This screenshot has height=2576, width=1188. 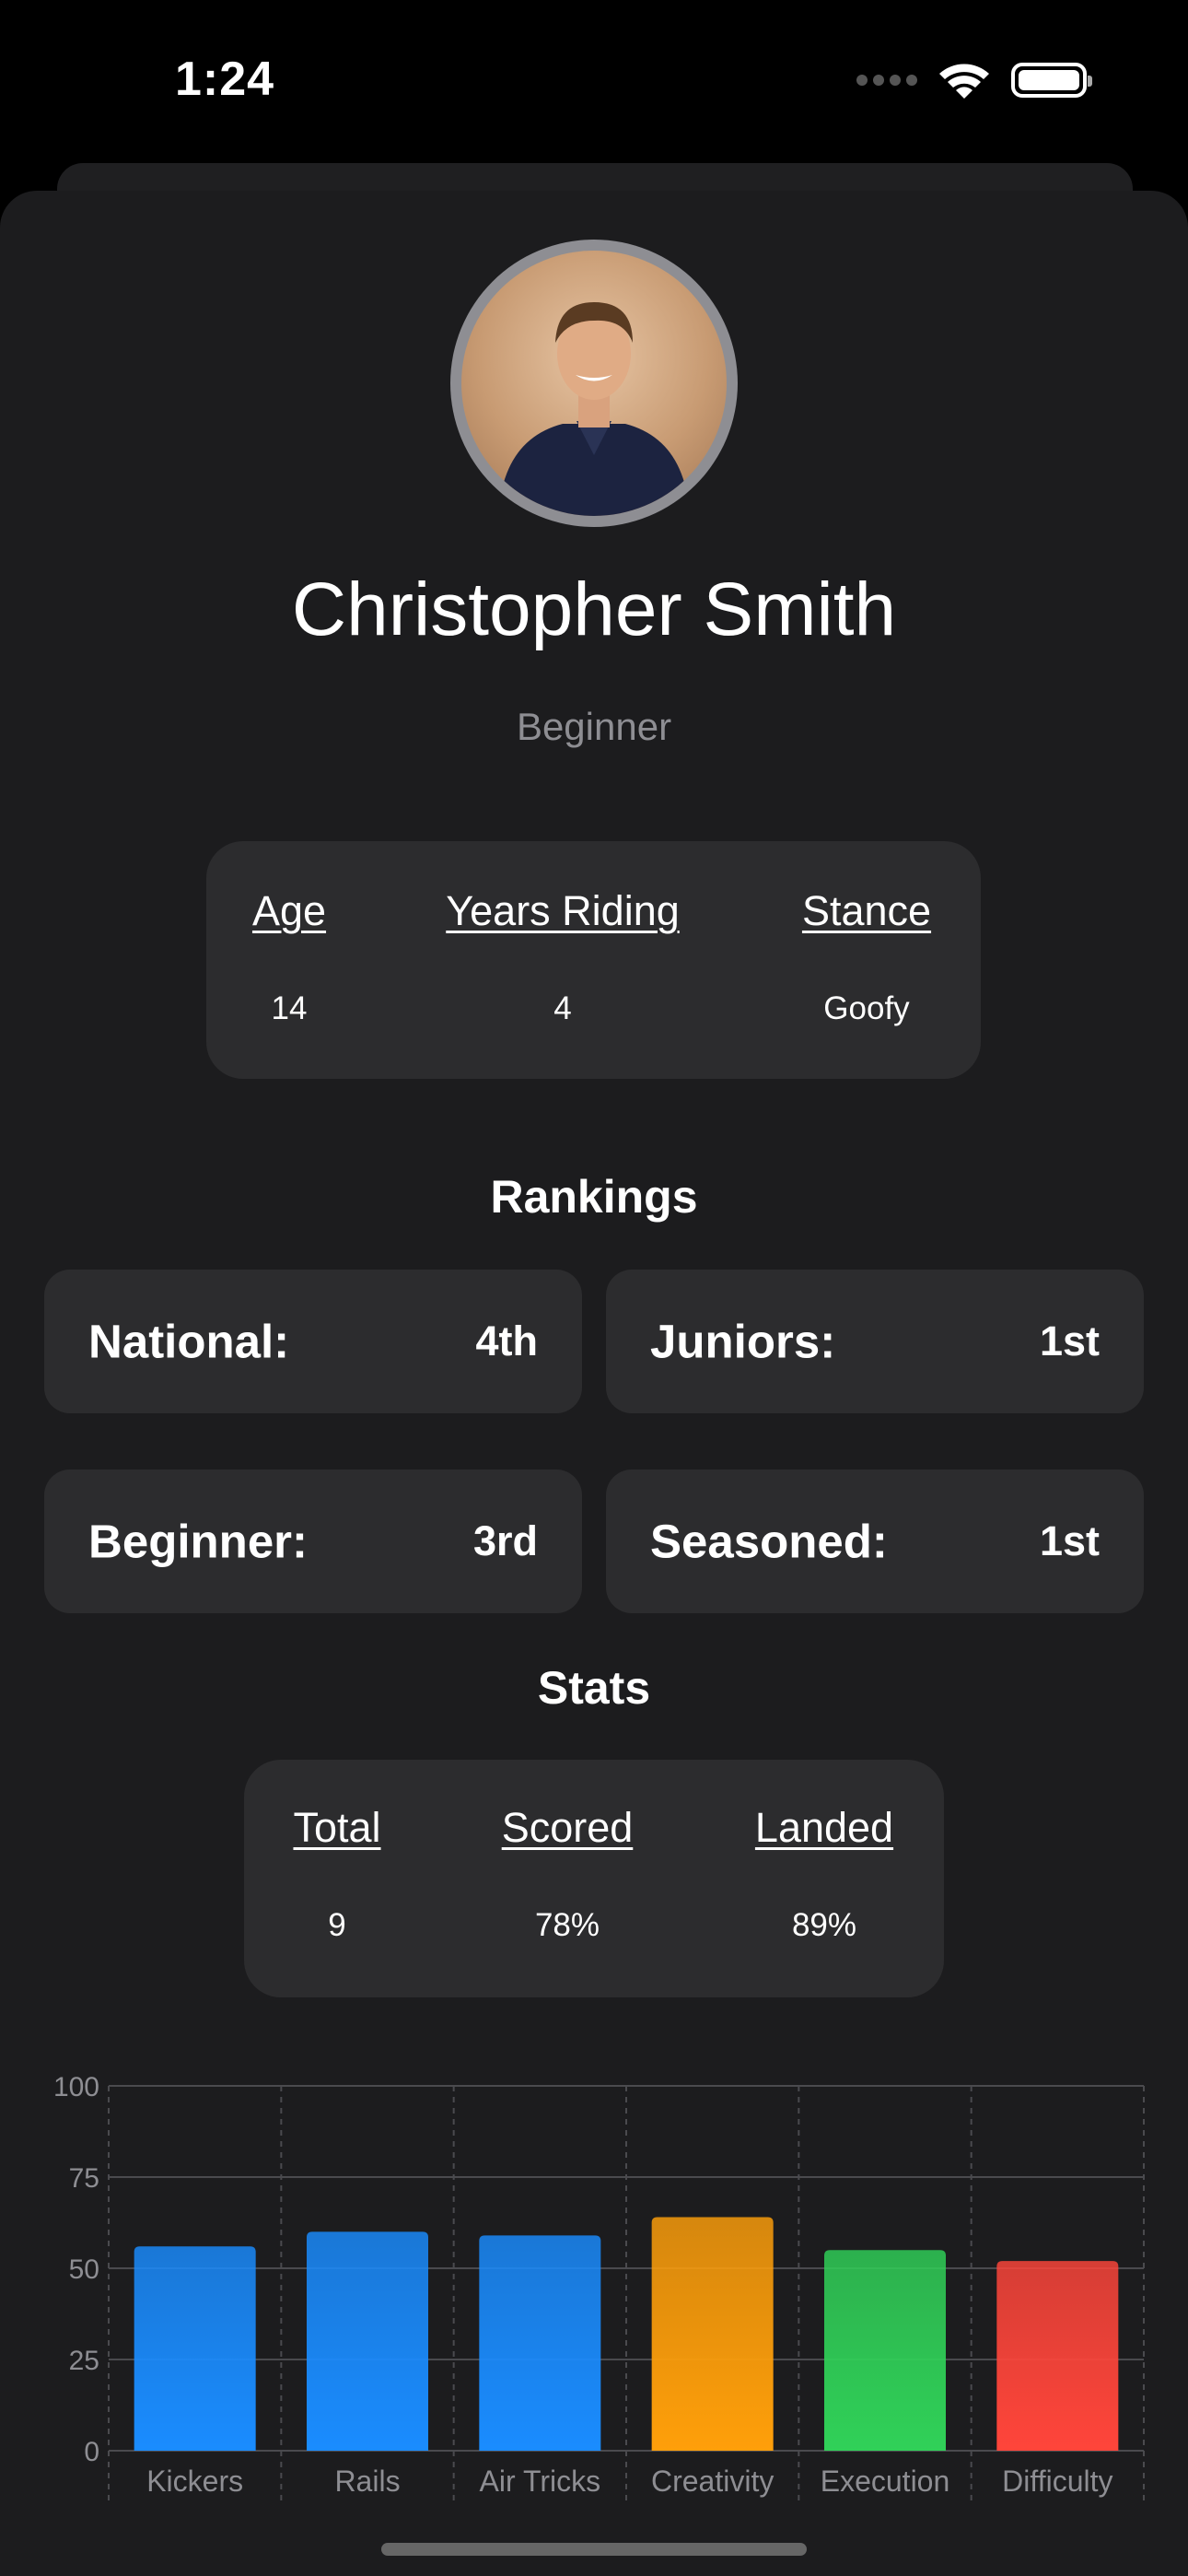 What do you see at coordinates (567, 1827) in the screenshot?
I see `scored-label: Scored` at bounding box center [567, 1827].